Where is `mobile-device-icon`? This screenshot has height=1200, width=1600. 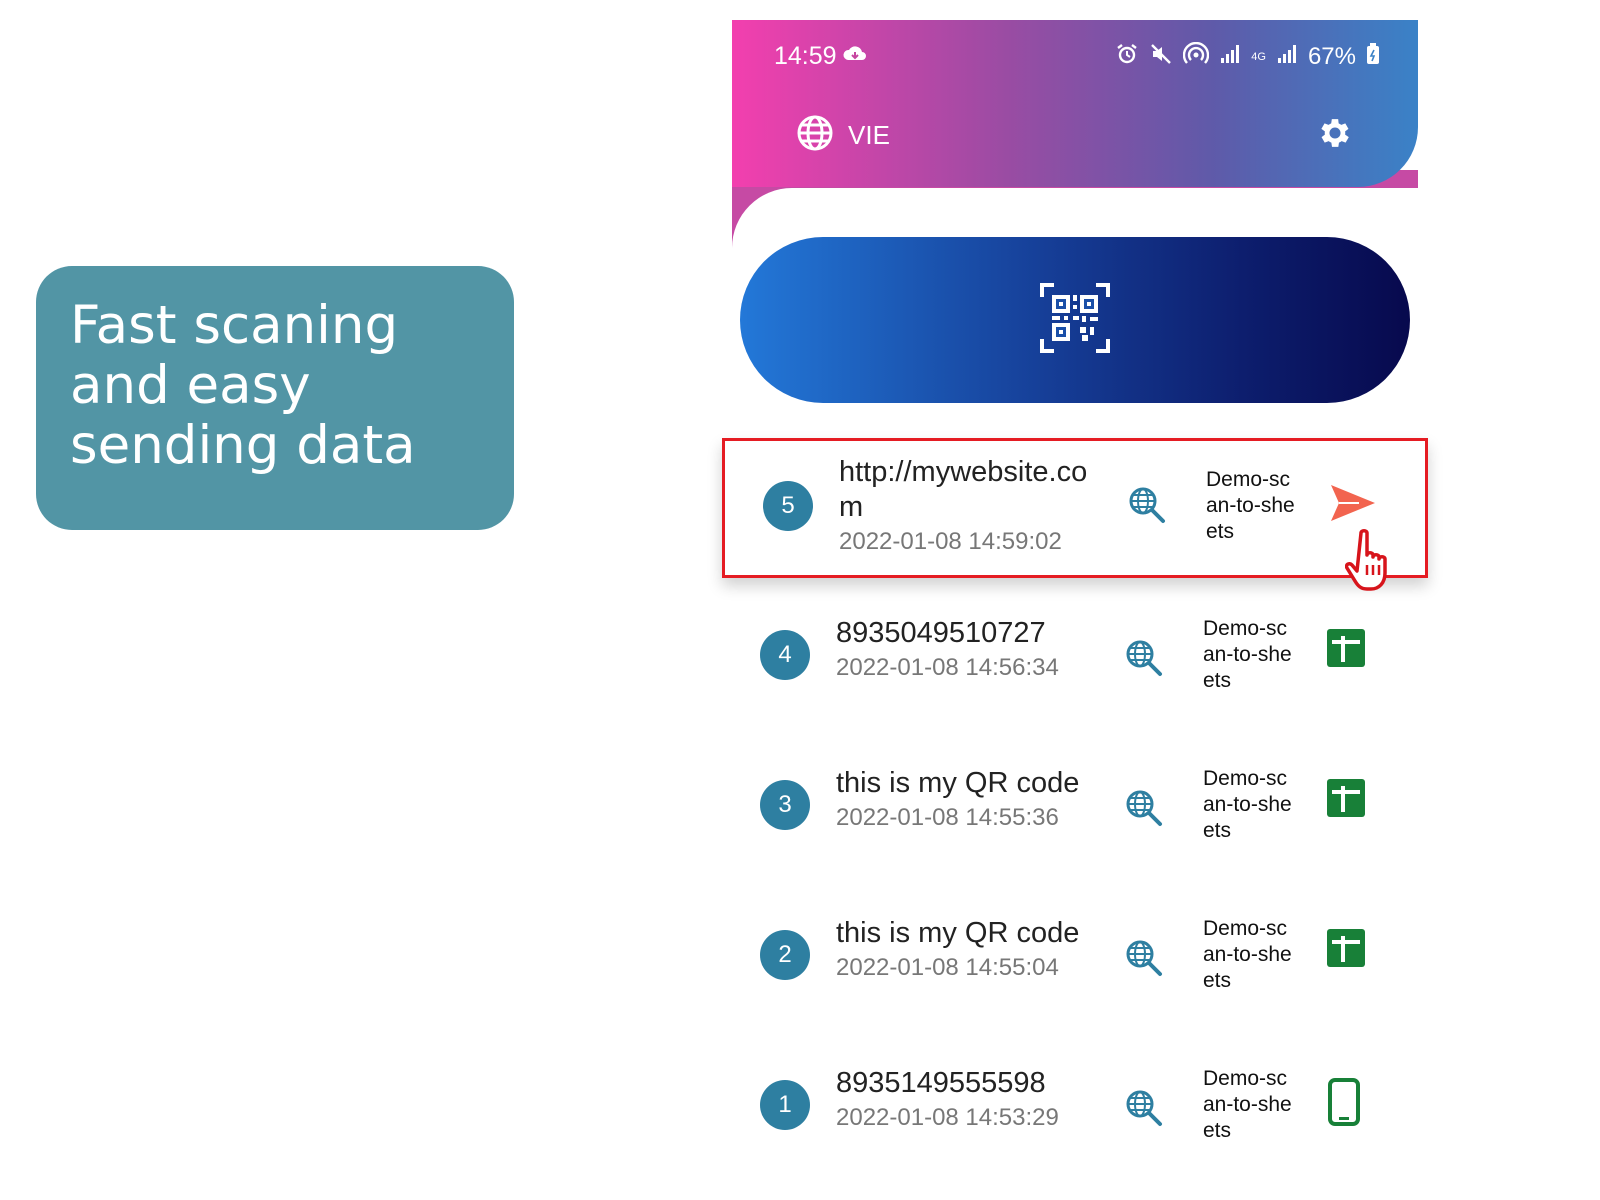
mobile-device-icon is located at coordinates (1344, 1104).